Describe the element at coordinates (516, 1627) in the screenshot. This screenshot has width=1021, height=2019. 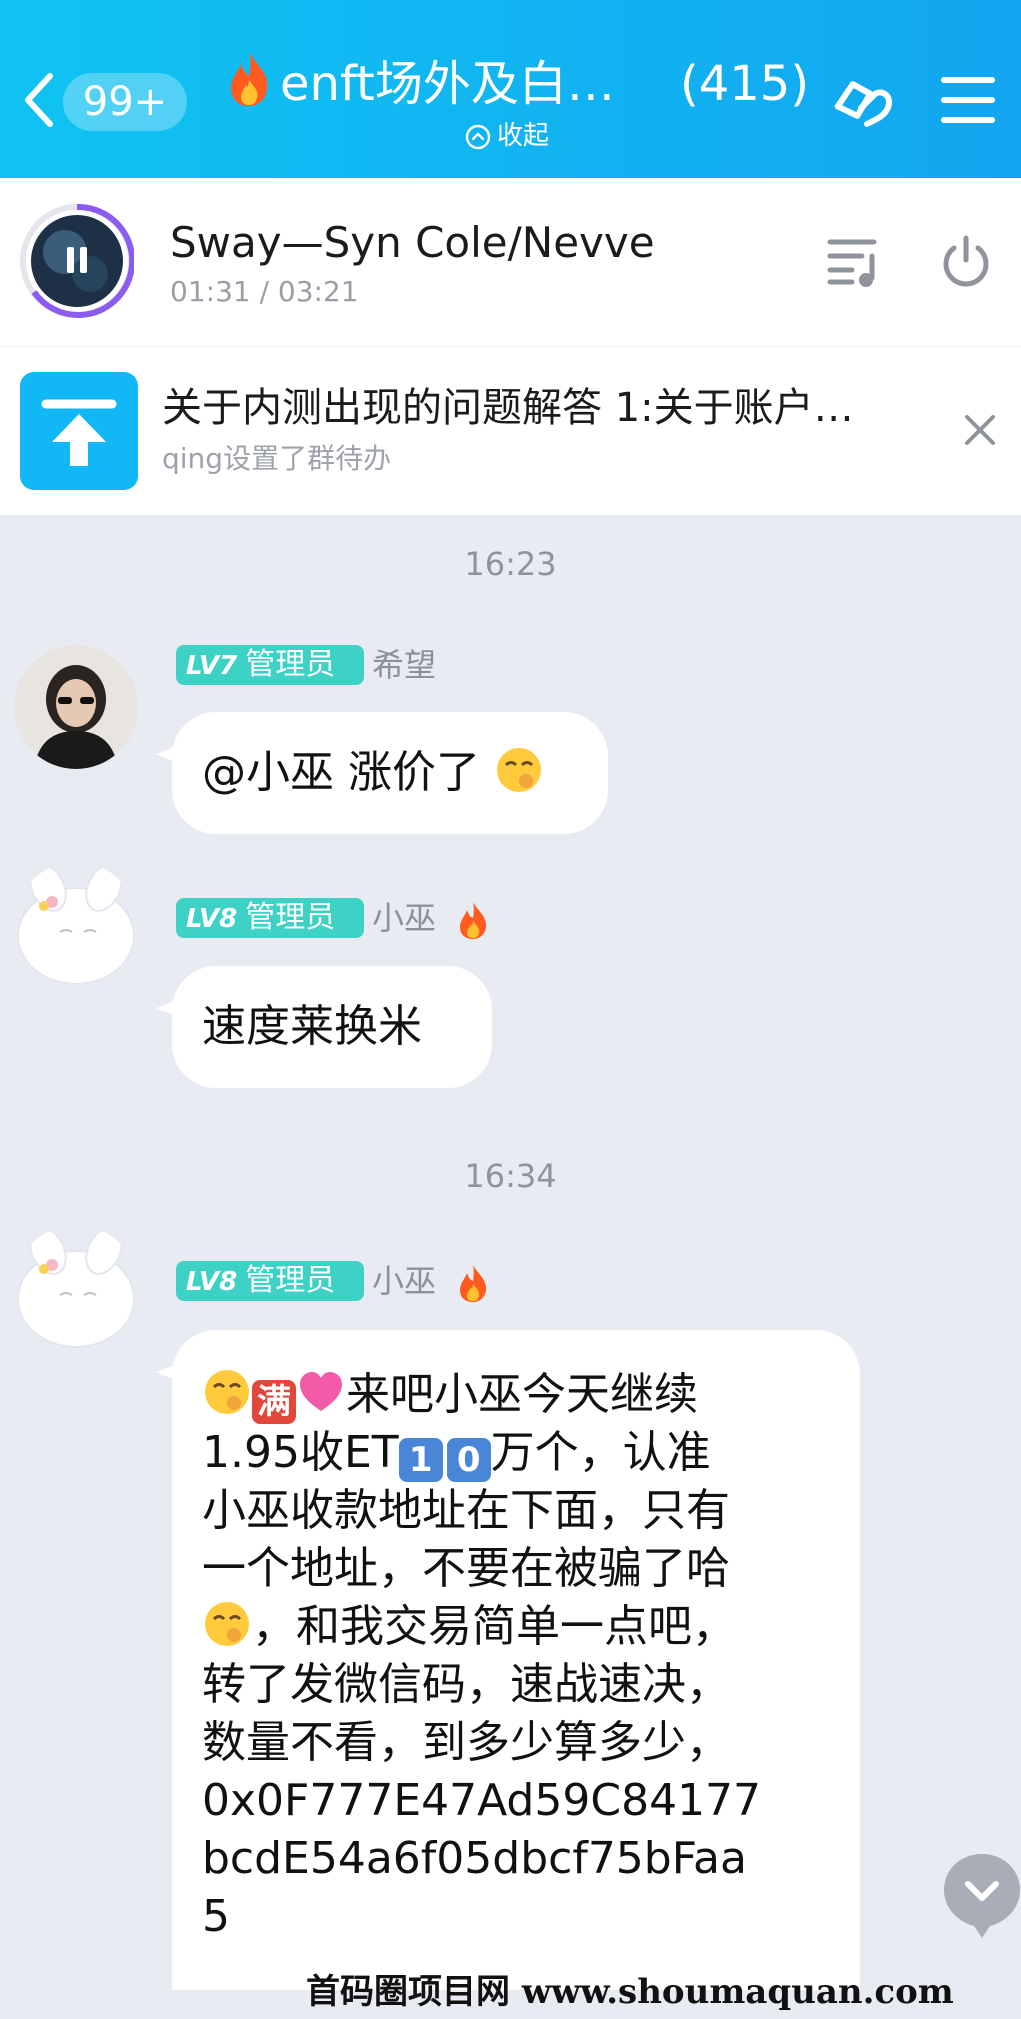
I see `message-line: ，和我交易简单一点吧，` at that location.